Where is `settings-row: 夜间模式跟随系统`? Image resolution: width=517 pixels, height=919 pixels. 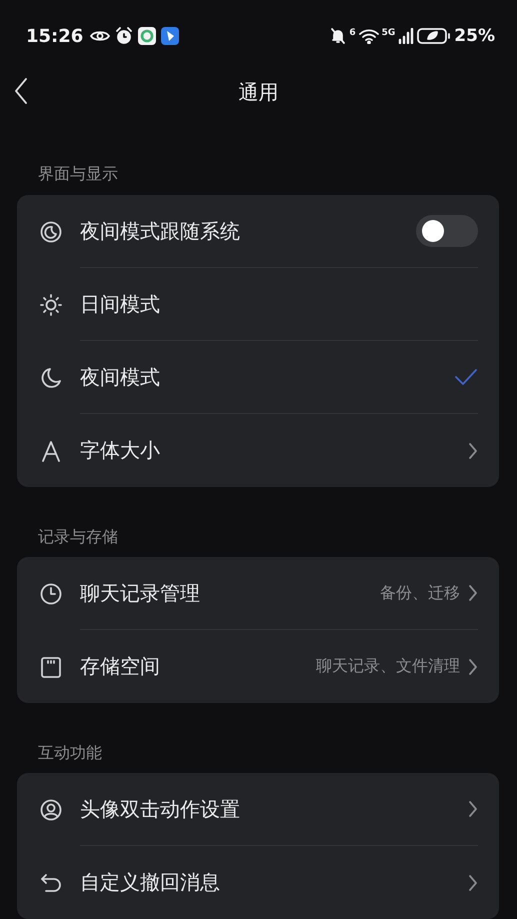 settings-row: 夜间模式跟随系统 is located at coordinates (259, 231).